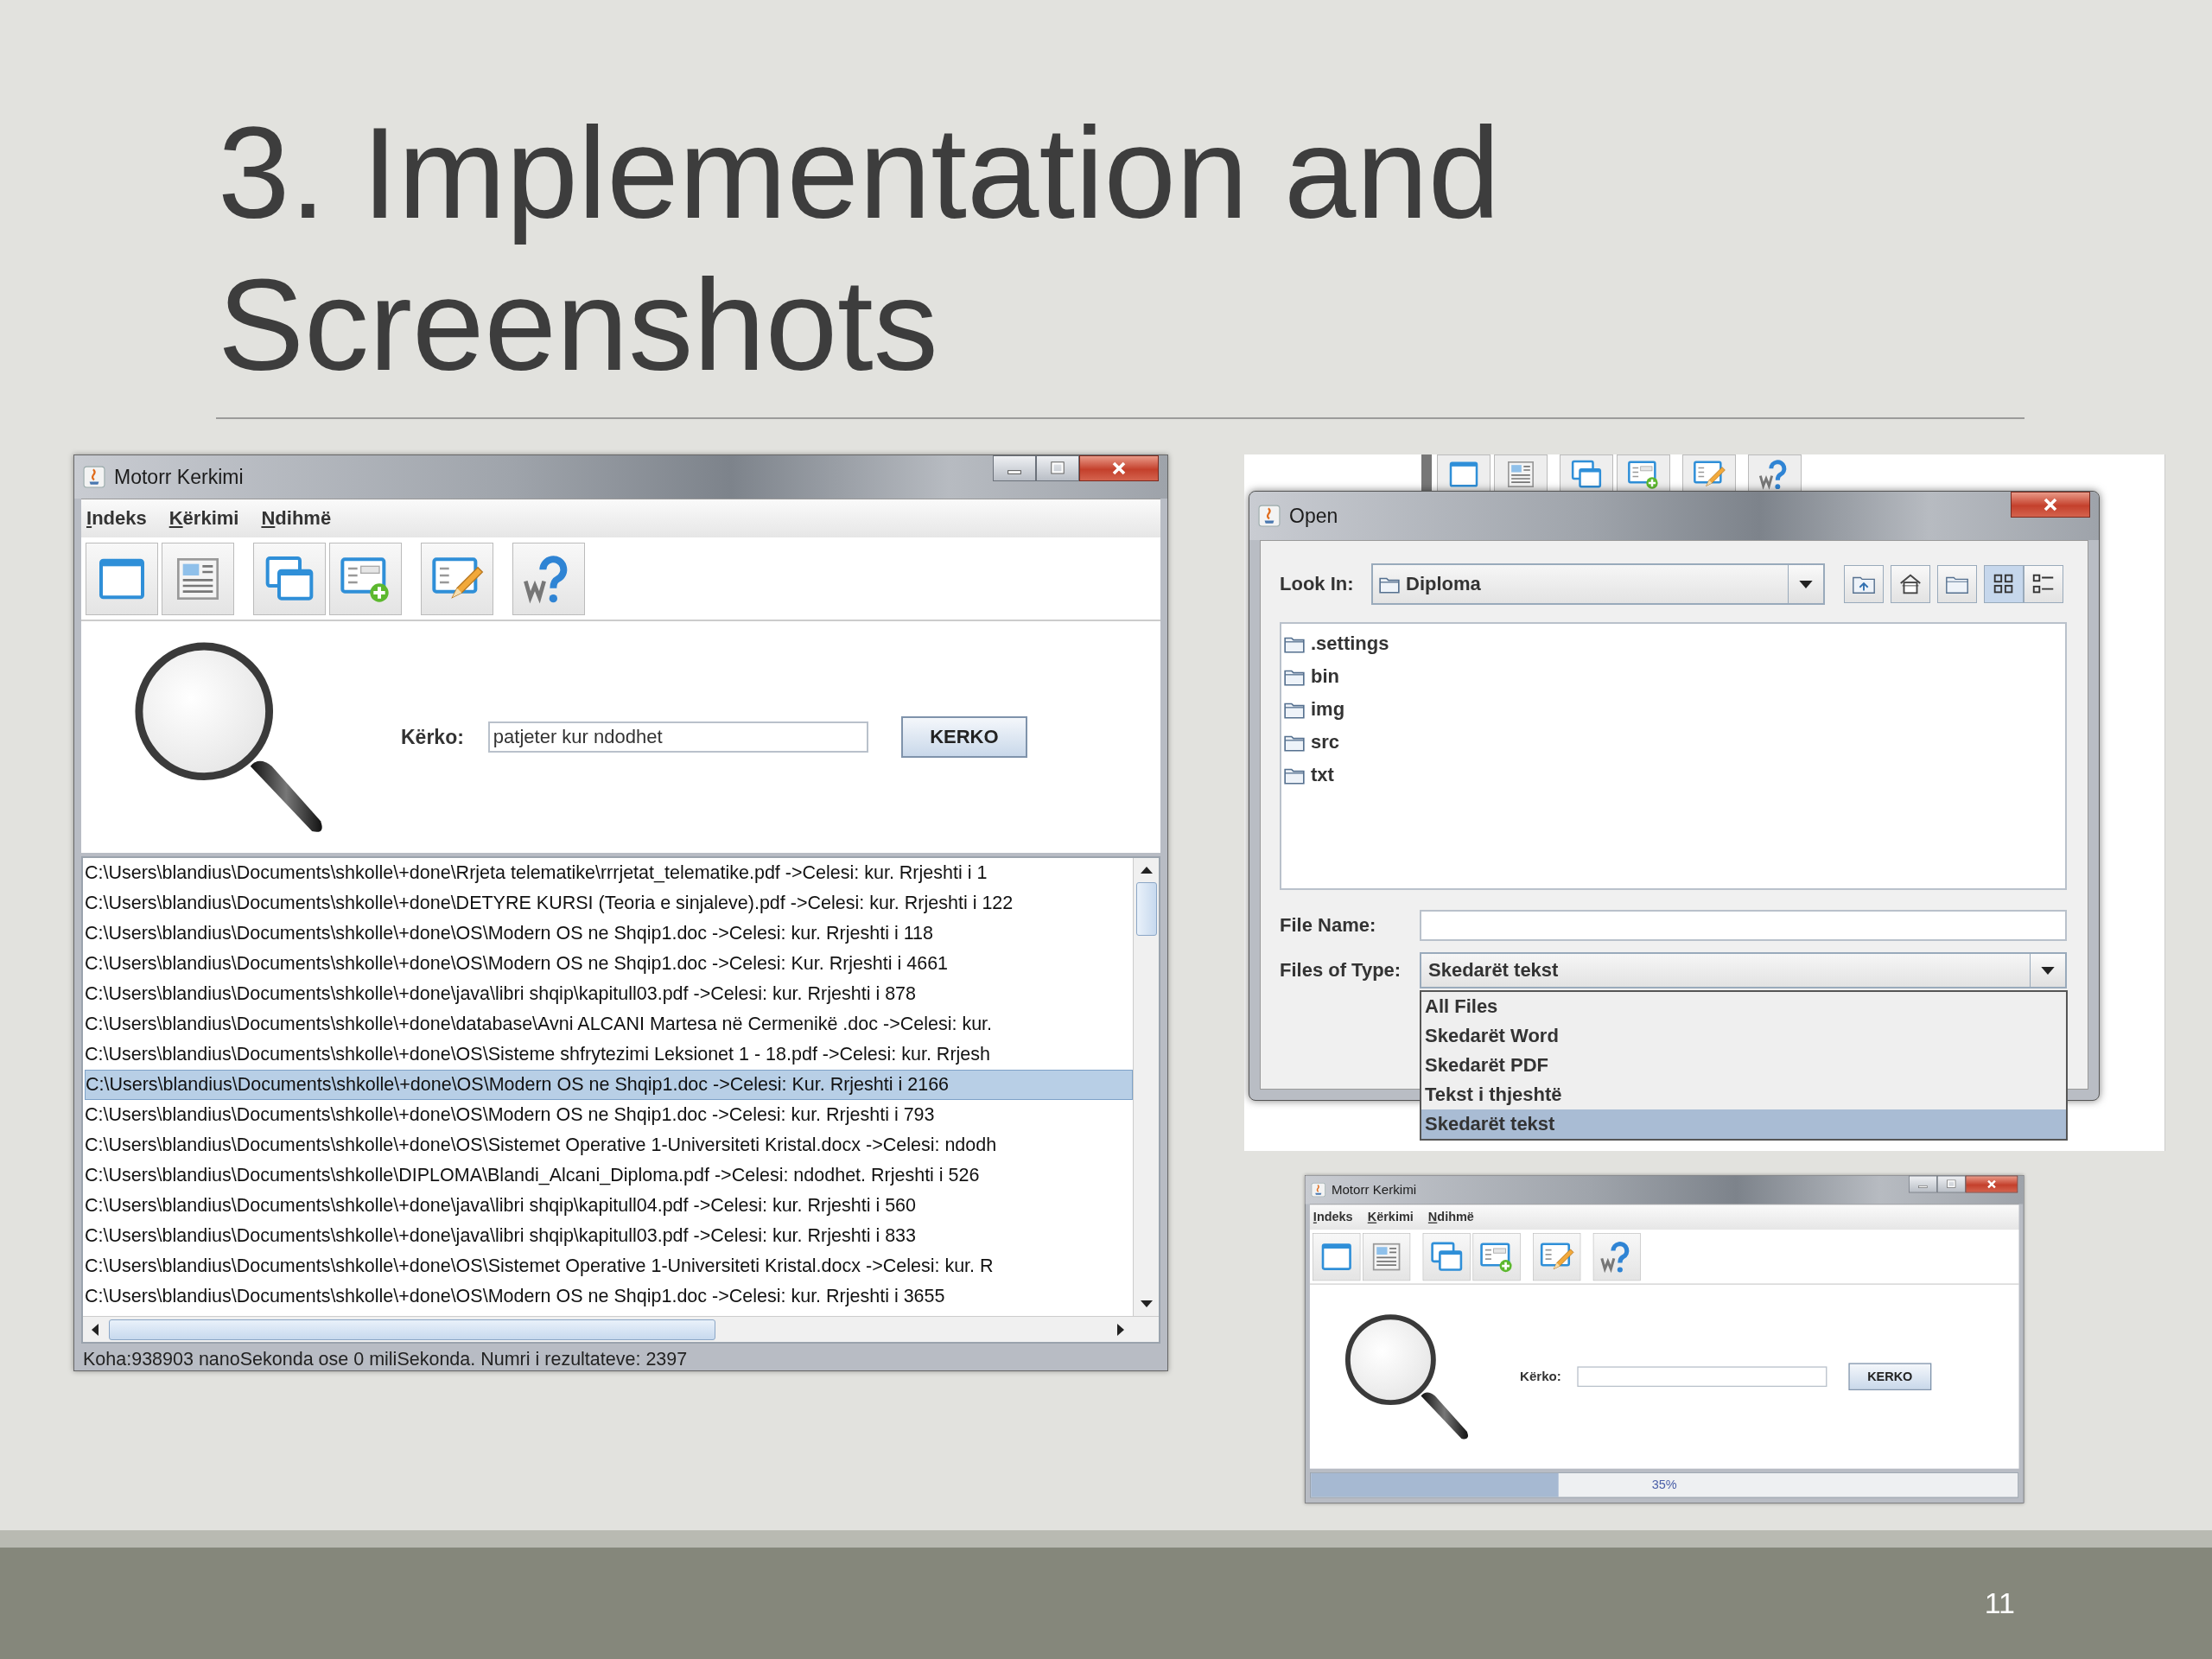 Image resolution: width=2212 pixels, height=1659 pixels. I want to click on dropdown-option: Skedarët tekst, so click(1743, 1124).